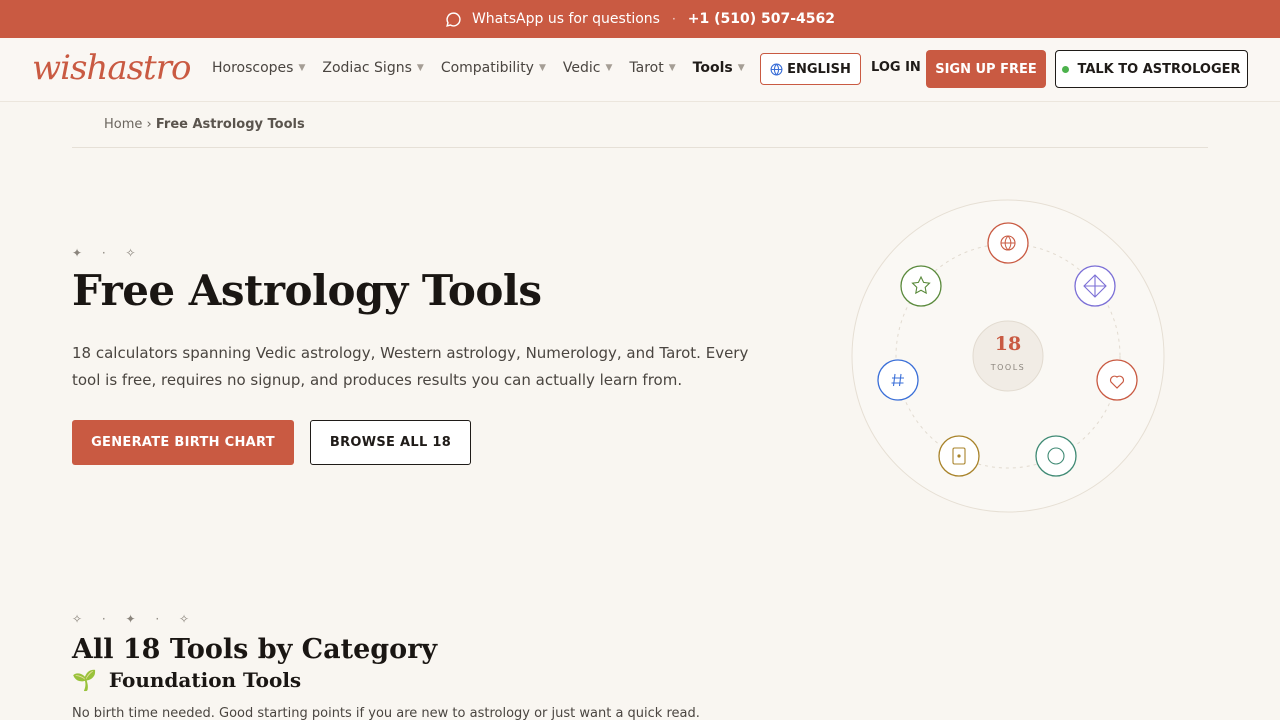 The height and width of the screenshot is (720, 1280). I want to click on star-icon, so click(921, 286).